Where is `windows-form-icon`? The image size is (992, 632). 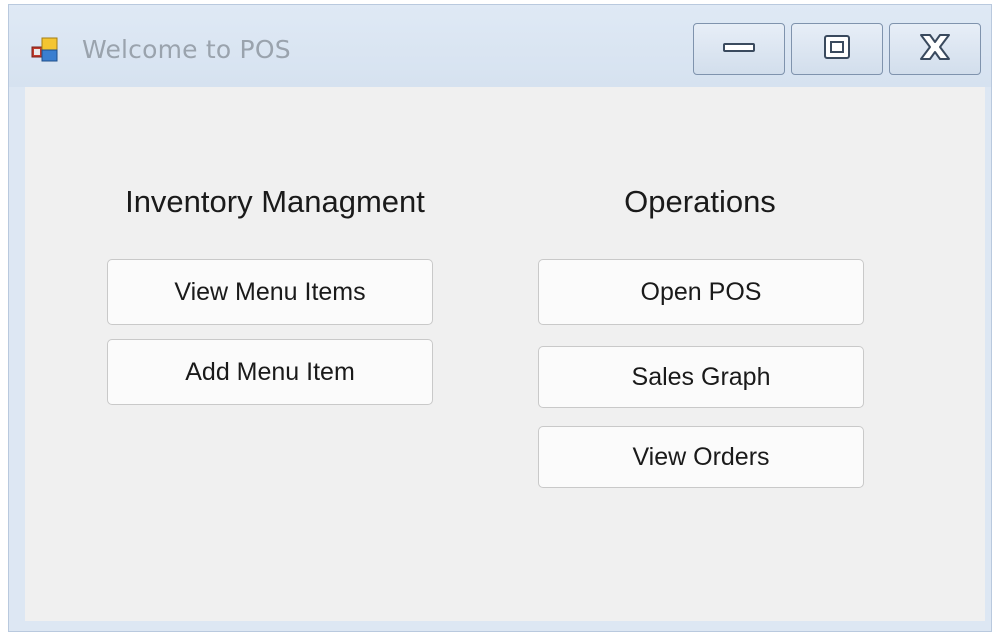
windows-form-icon is located at coordinates (46, 50).